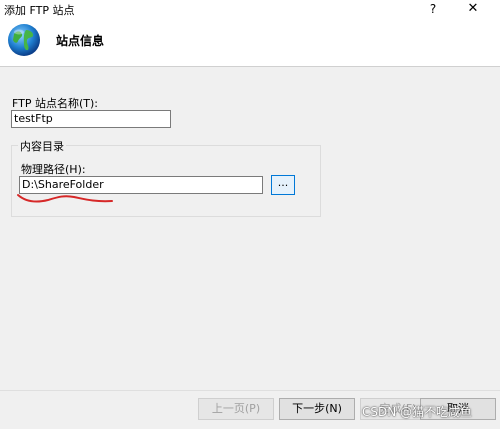 The height and width of the screenshot is (429, 500). Describe the element at coordinates (433, 9) in the screenshot. I see `help-button: ?` at that location.